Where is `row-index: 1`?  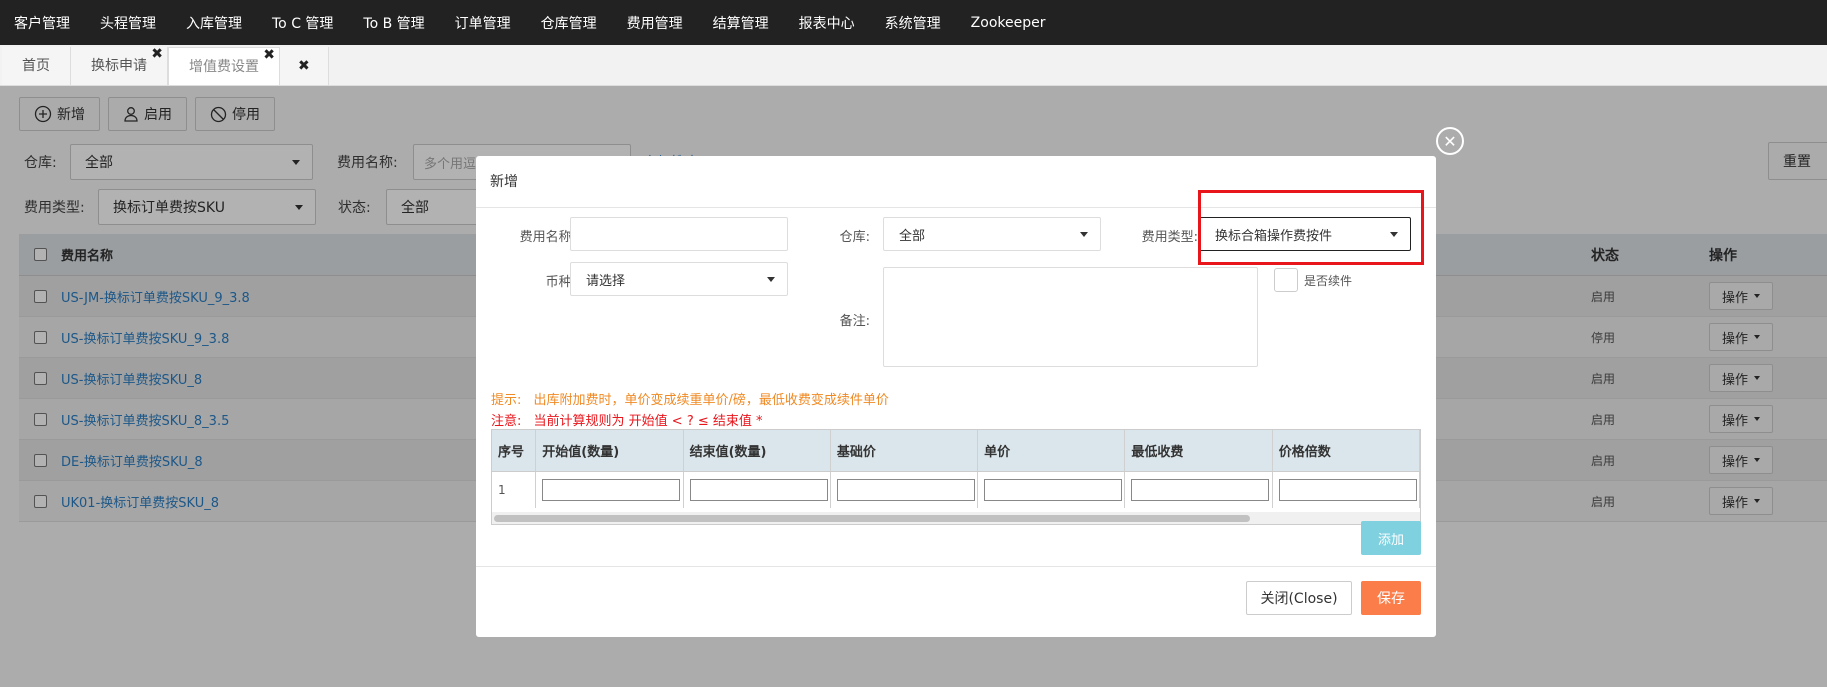
row-index: 1 is located at coordinates (514, 490).